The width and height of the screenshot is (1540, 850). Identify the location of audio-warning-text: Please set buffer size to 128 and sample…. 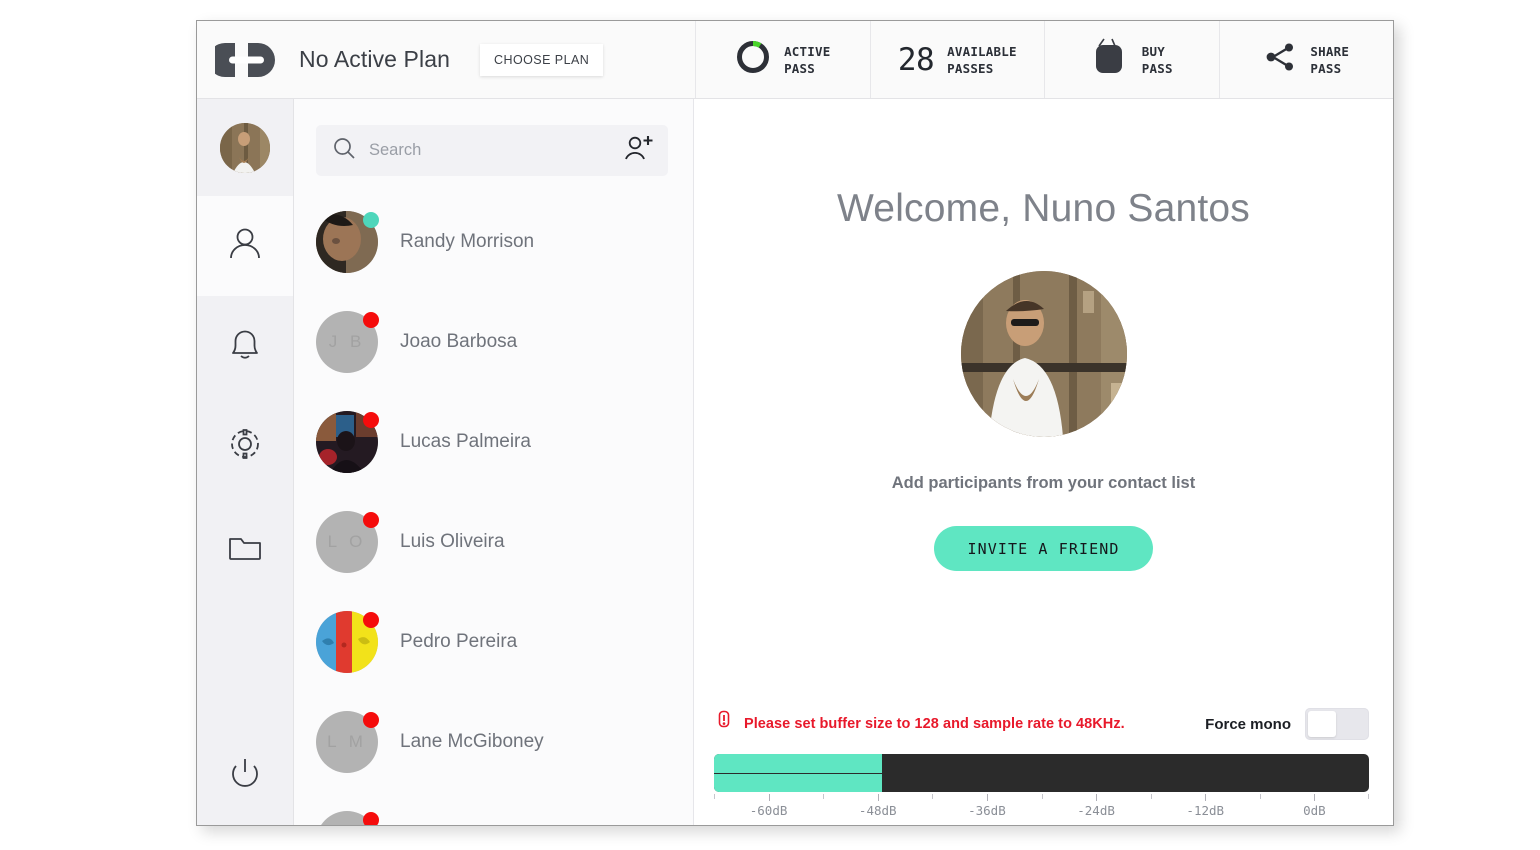
(934, 724).